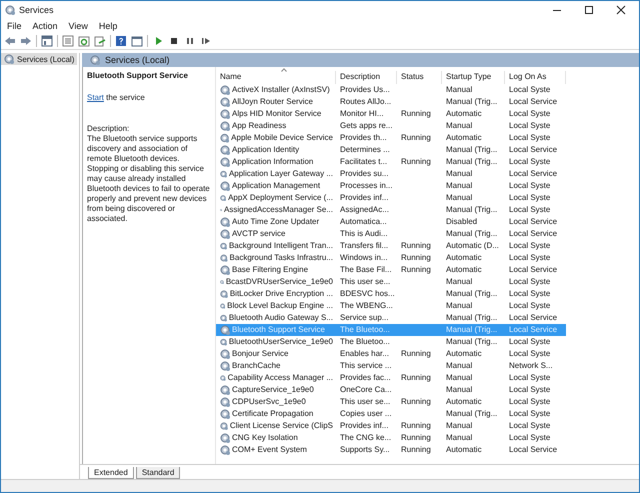  What do you see at coordinates (391, 378) in the screenshot?
I see `table-row: Capability Access Manager ... Provides fac... Running Manual Local Syste` at bounding box center [391, 378].